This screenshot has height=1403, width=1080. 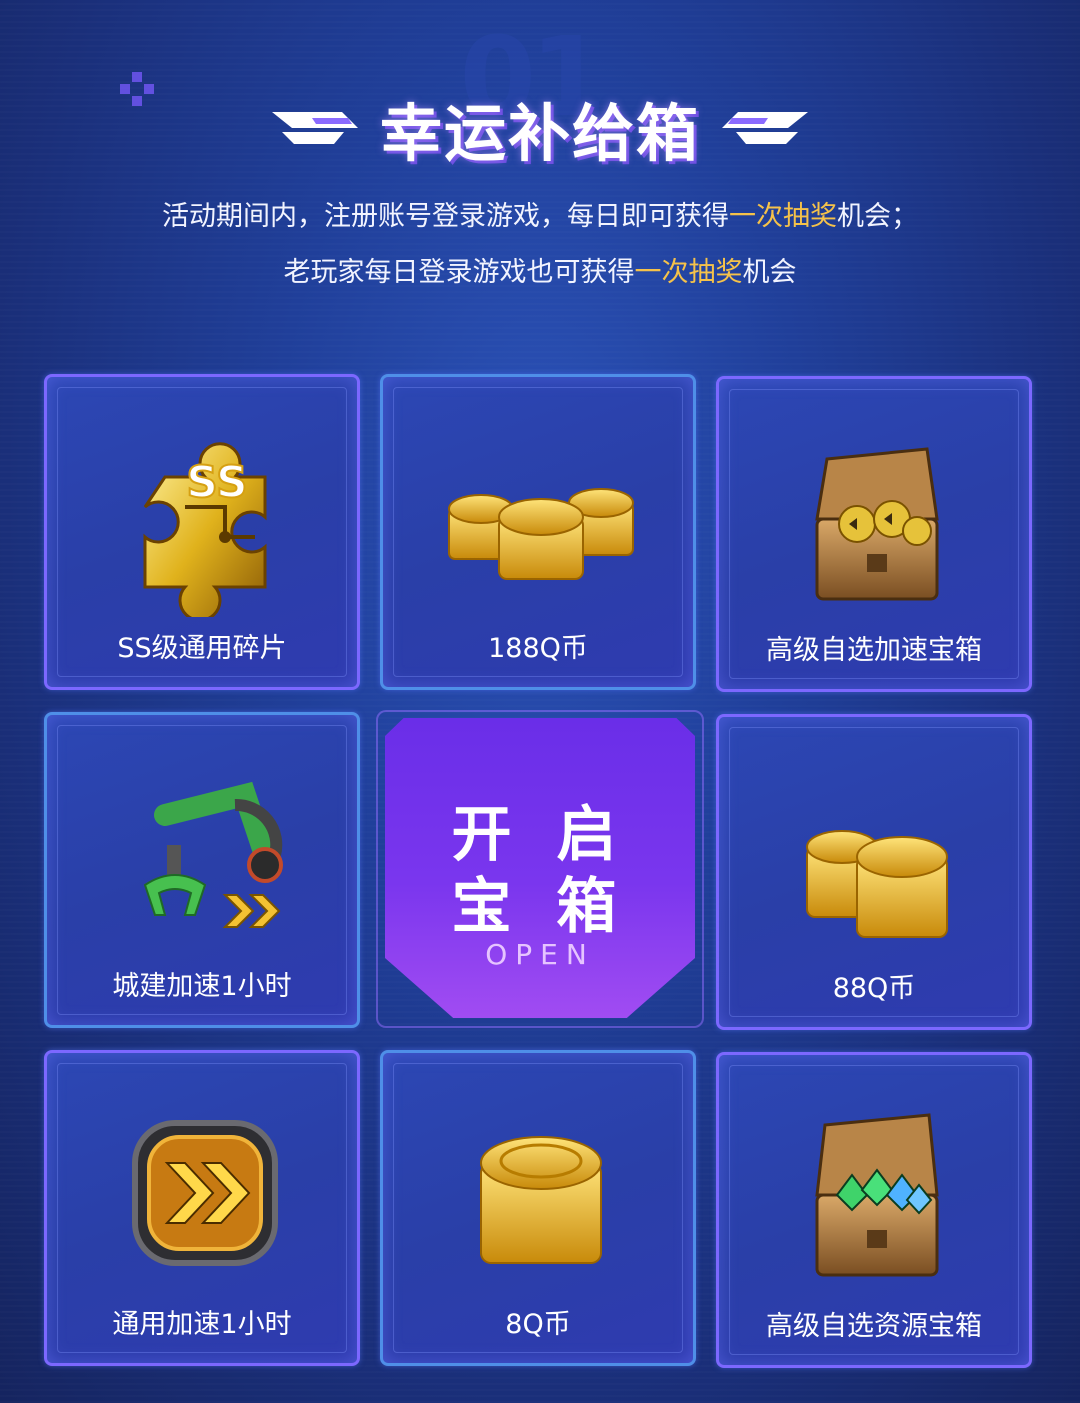 I want to click on reward-card-speedup-chest: 高级自选加速宝箱, so click(x=874, y=534).